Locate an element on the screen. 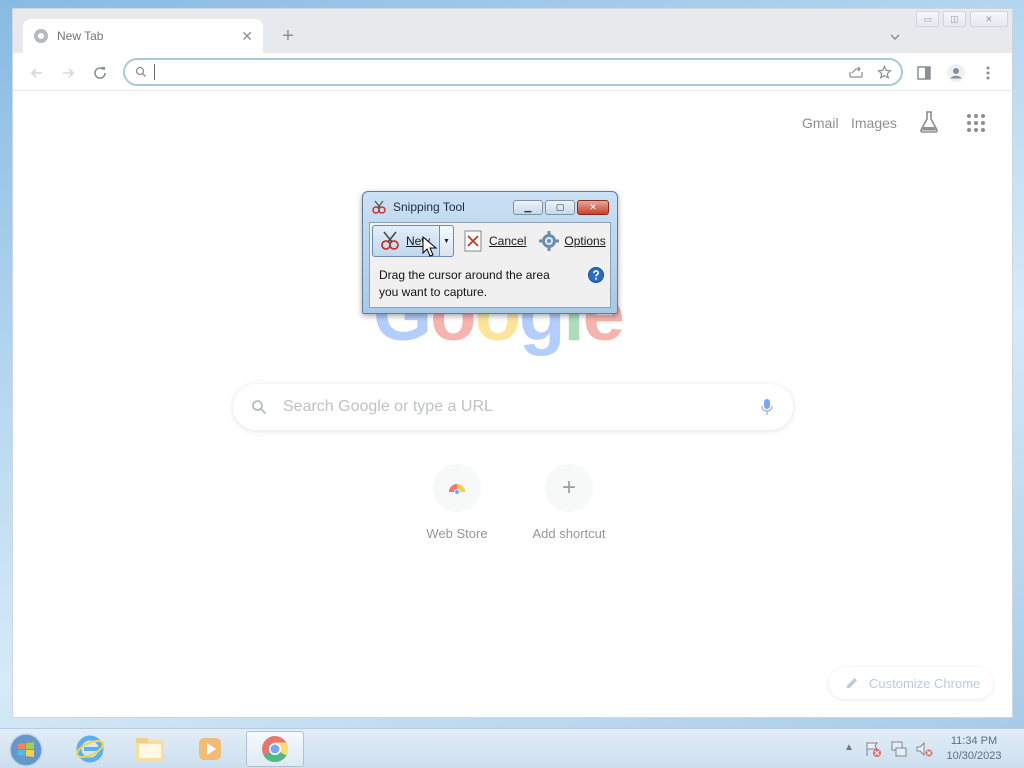 This screenshot has height=768, width=1024. shortcut-web-store: Web Store is located at coordinates (457, 502).